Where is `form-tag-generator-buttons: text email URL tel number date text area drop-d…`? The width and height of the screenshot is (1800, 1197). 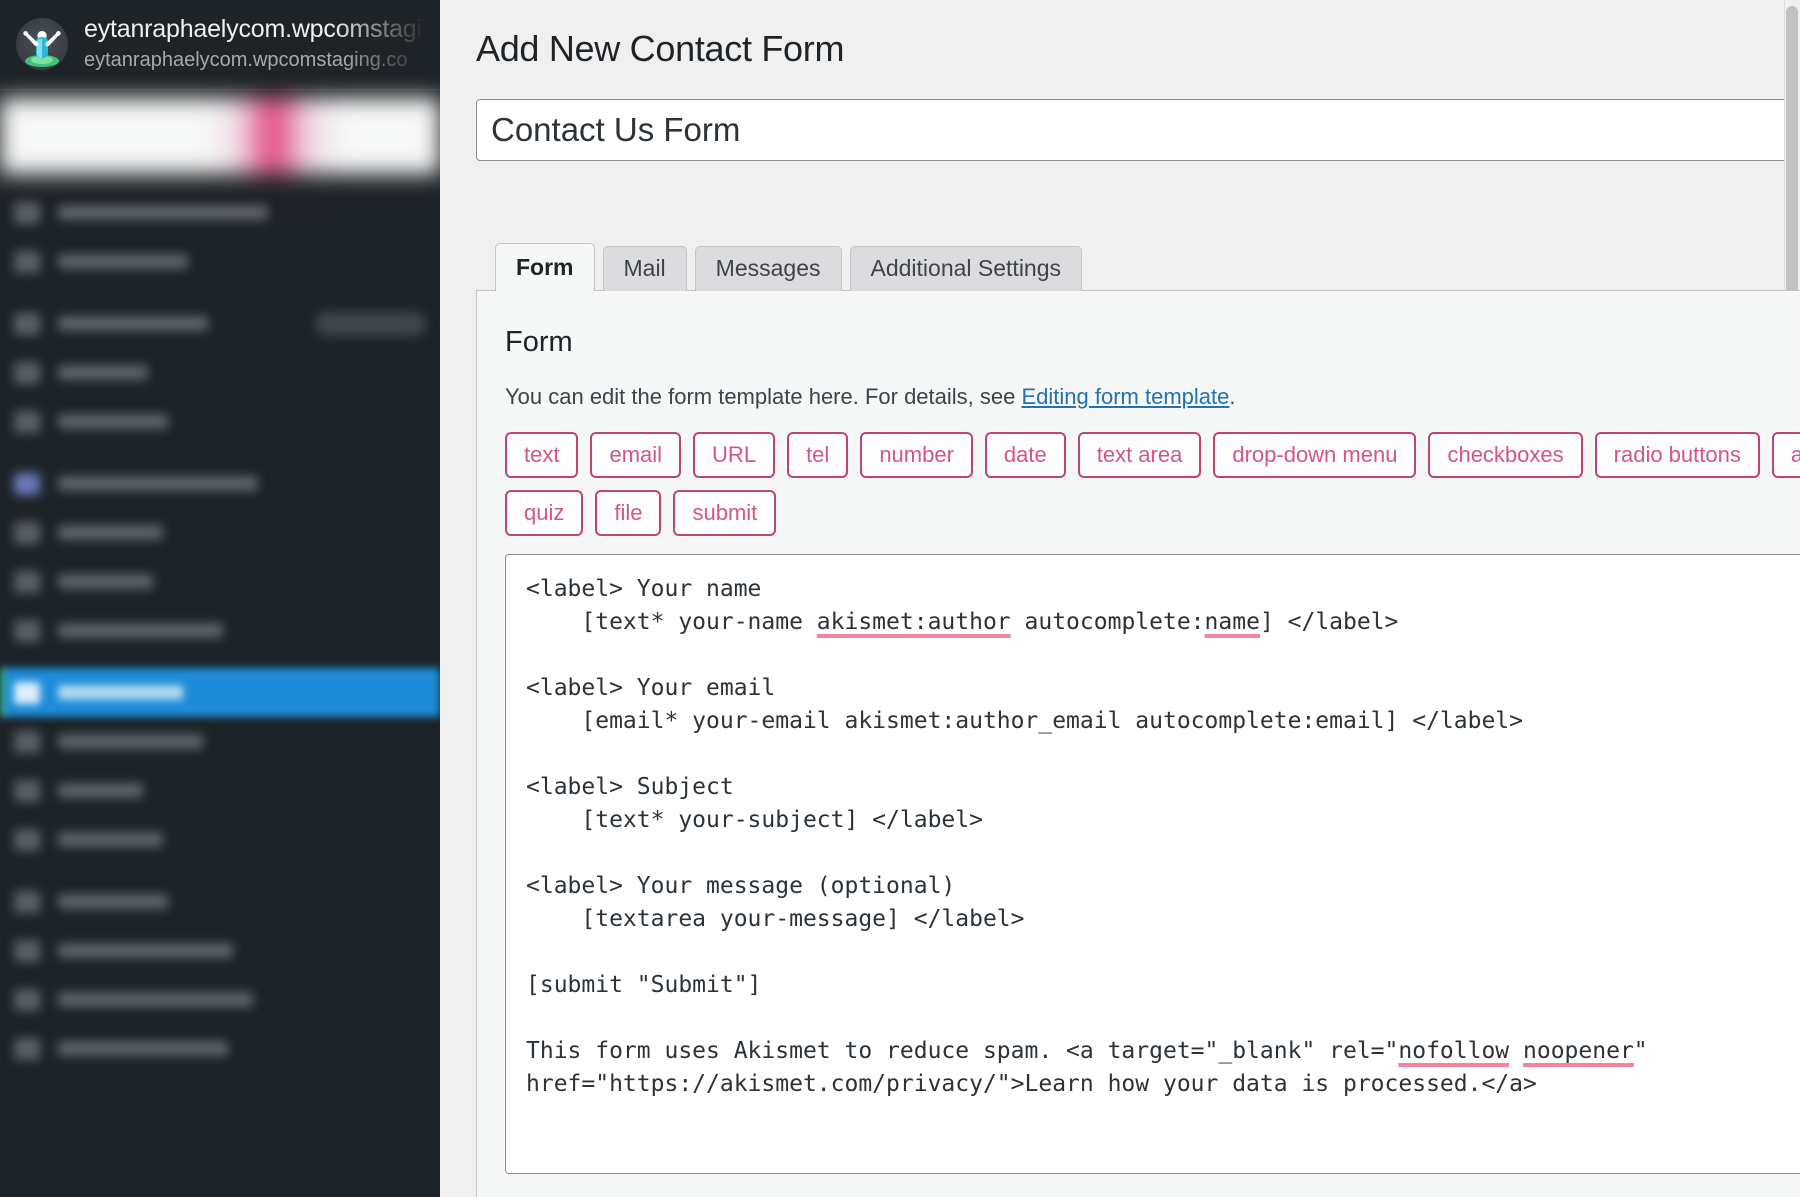 form-tag-generator-buttons: text email URL tel number date text area drop-d… is located at coordinates (1152, 484).